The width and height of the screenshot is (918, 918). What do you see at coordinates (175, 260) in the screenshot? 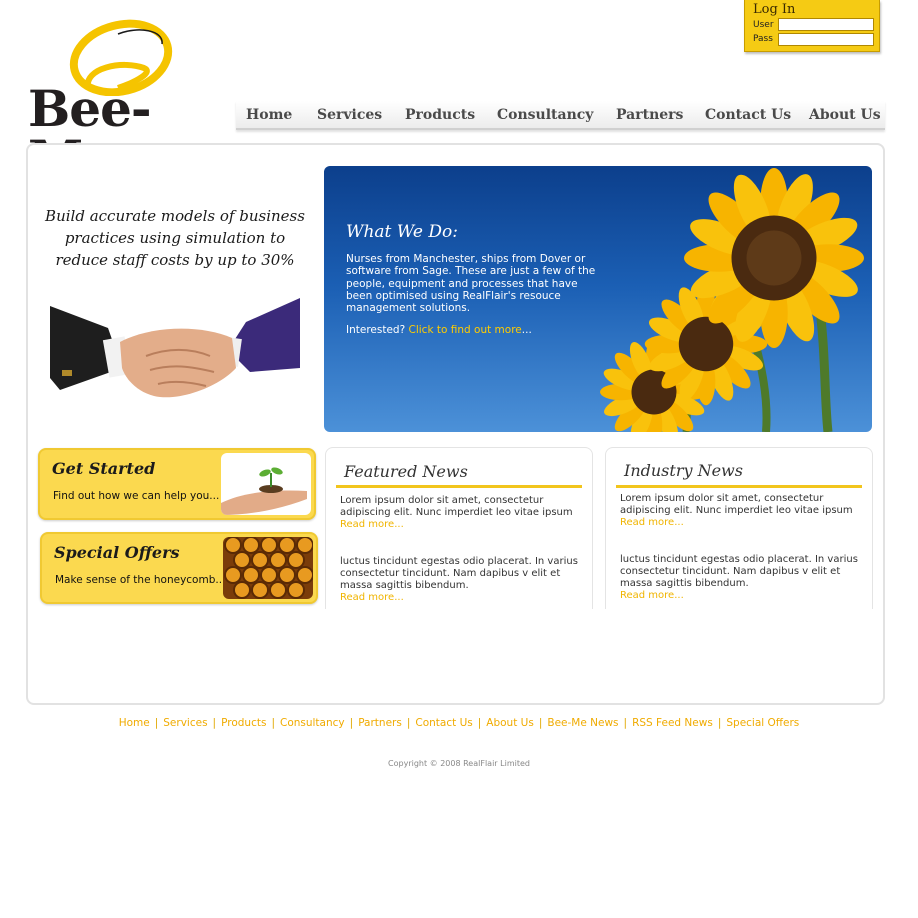
I see `tagline-line-3: reduce staff costs by up to 30%` at bounding box center [175, 260].